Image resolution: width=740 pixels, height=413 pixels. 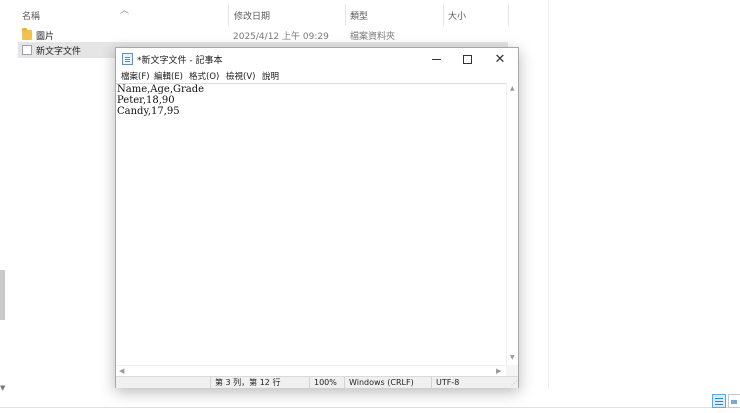 I want to click on horizontal-scrollbar: ◀ ▶, so click(x=311, y=370).